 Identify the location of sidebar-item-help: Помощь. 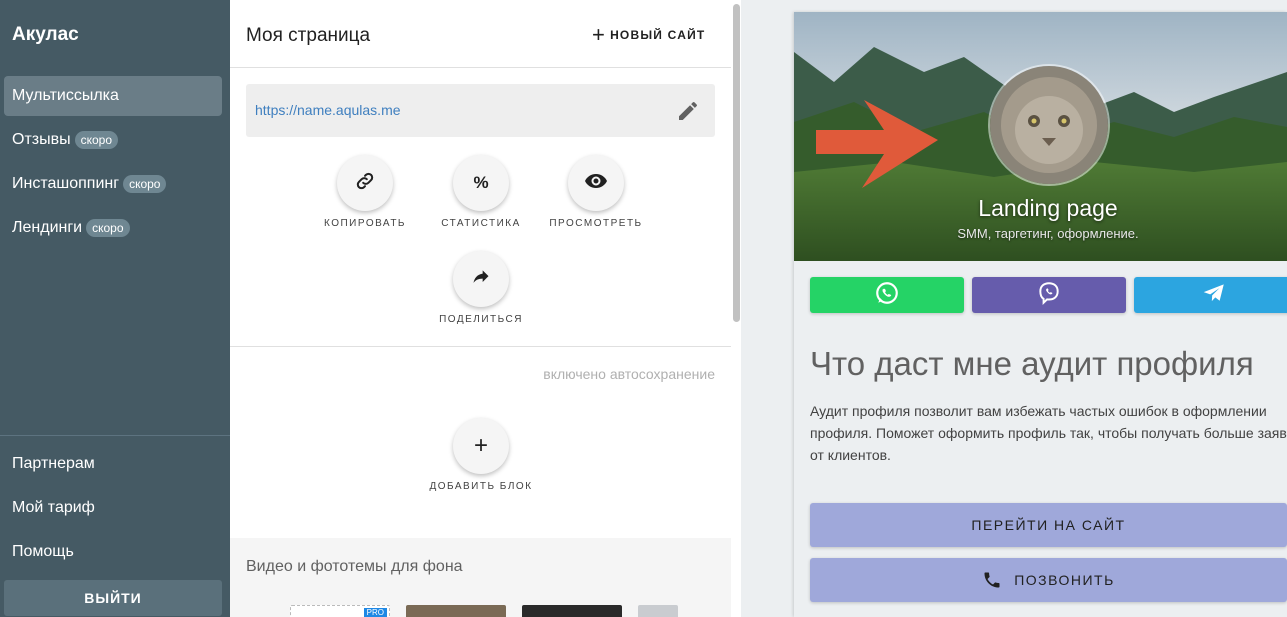
(113, 552).